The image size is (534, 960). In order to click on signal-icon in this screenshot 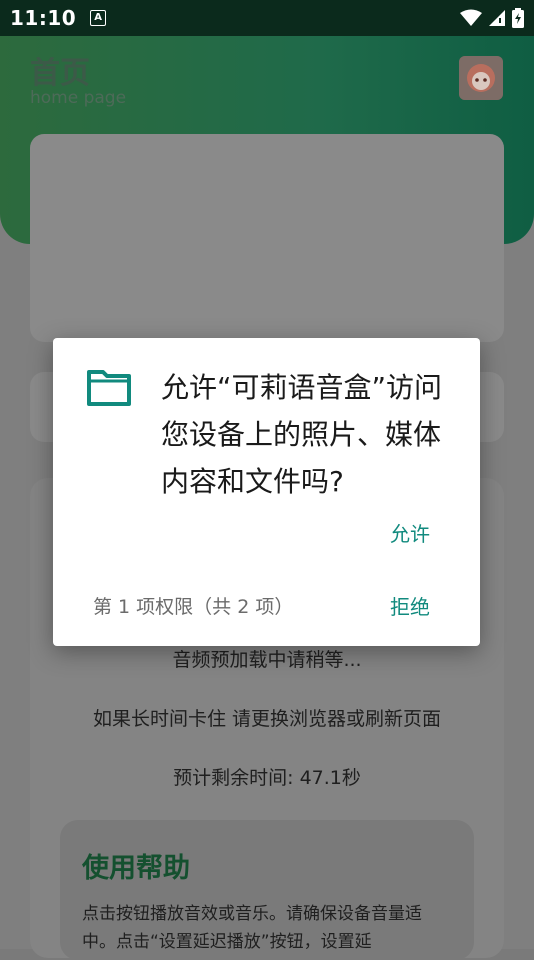, I will do `click(497, 18)`.